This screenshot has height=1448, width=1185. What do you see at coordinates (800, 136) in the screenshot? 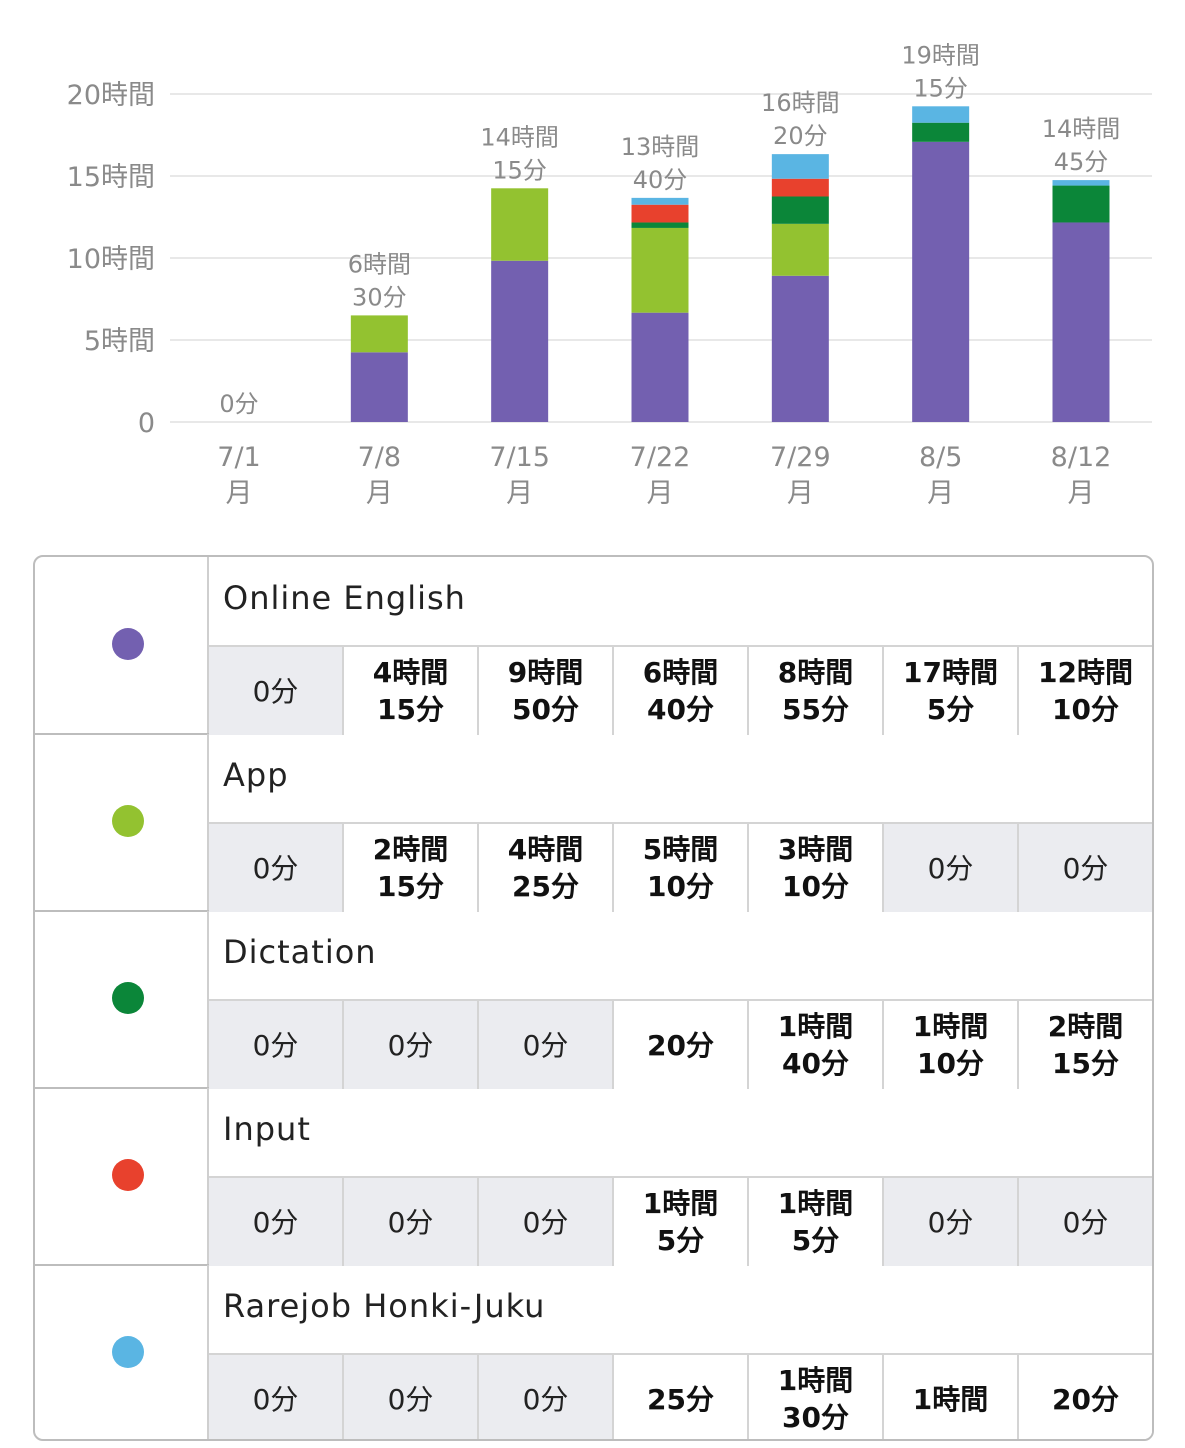
I see `total-label: 20分` at bounding box center [800, 136].